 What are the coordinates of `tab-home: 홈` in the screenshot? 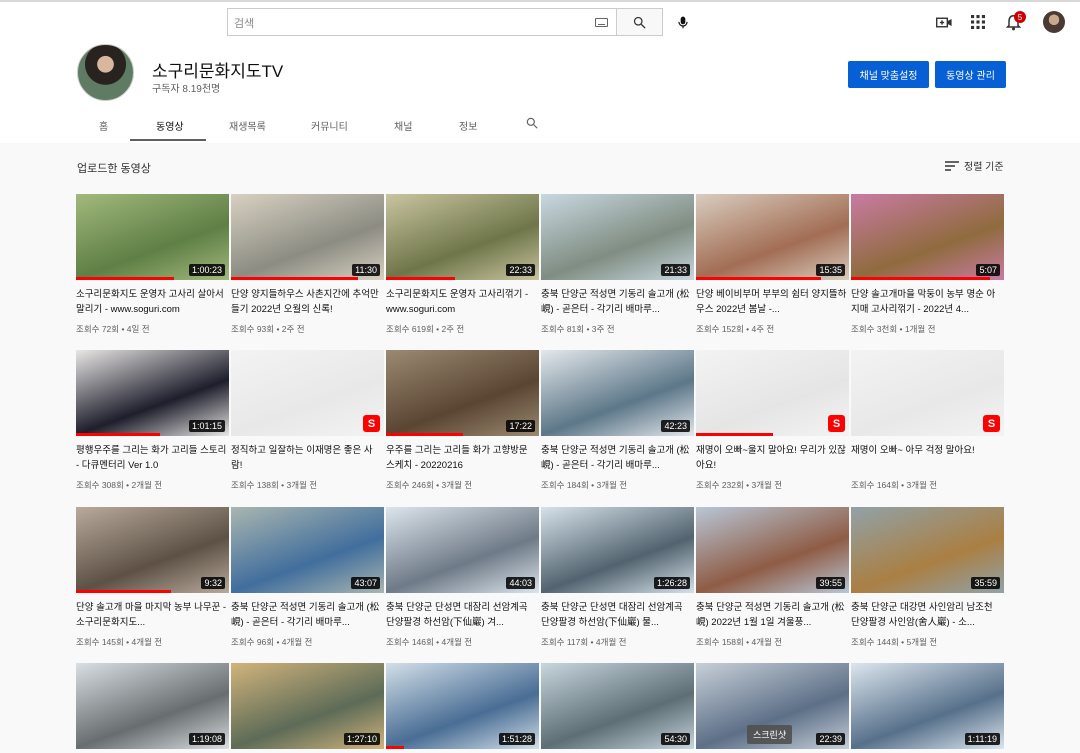 It's located at (103, 125).